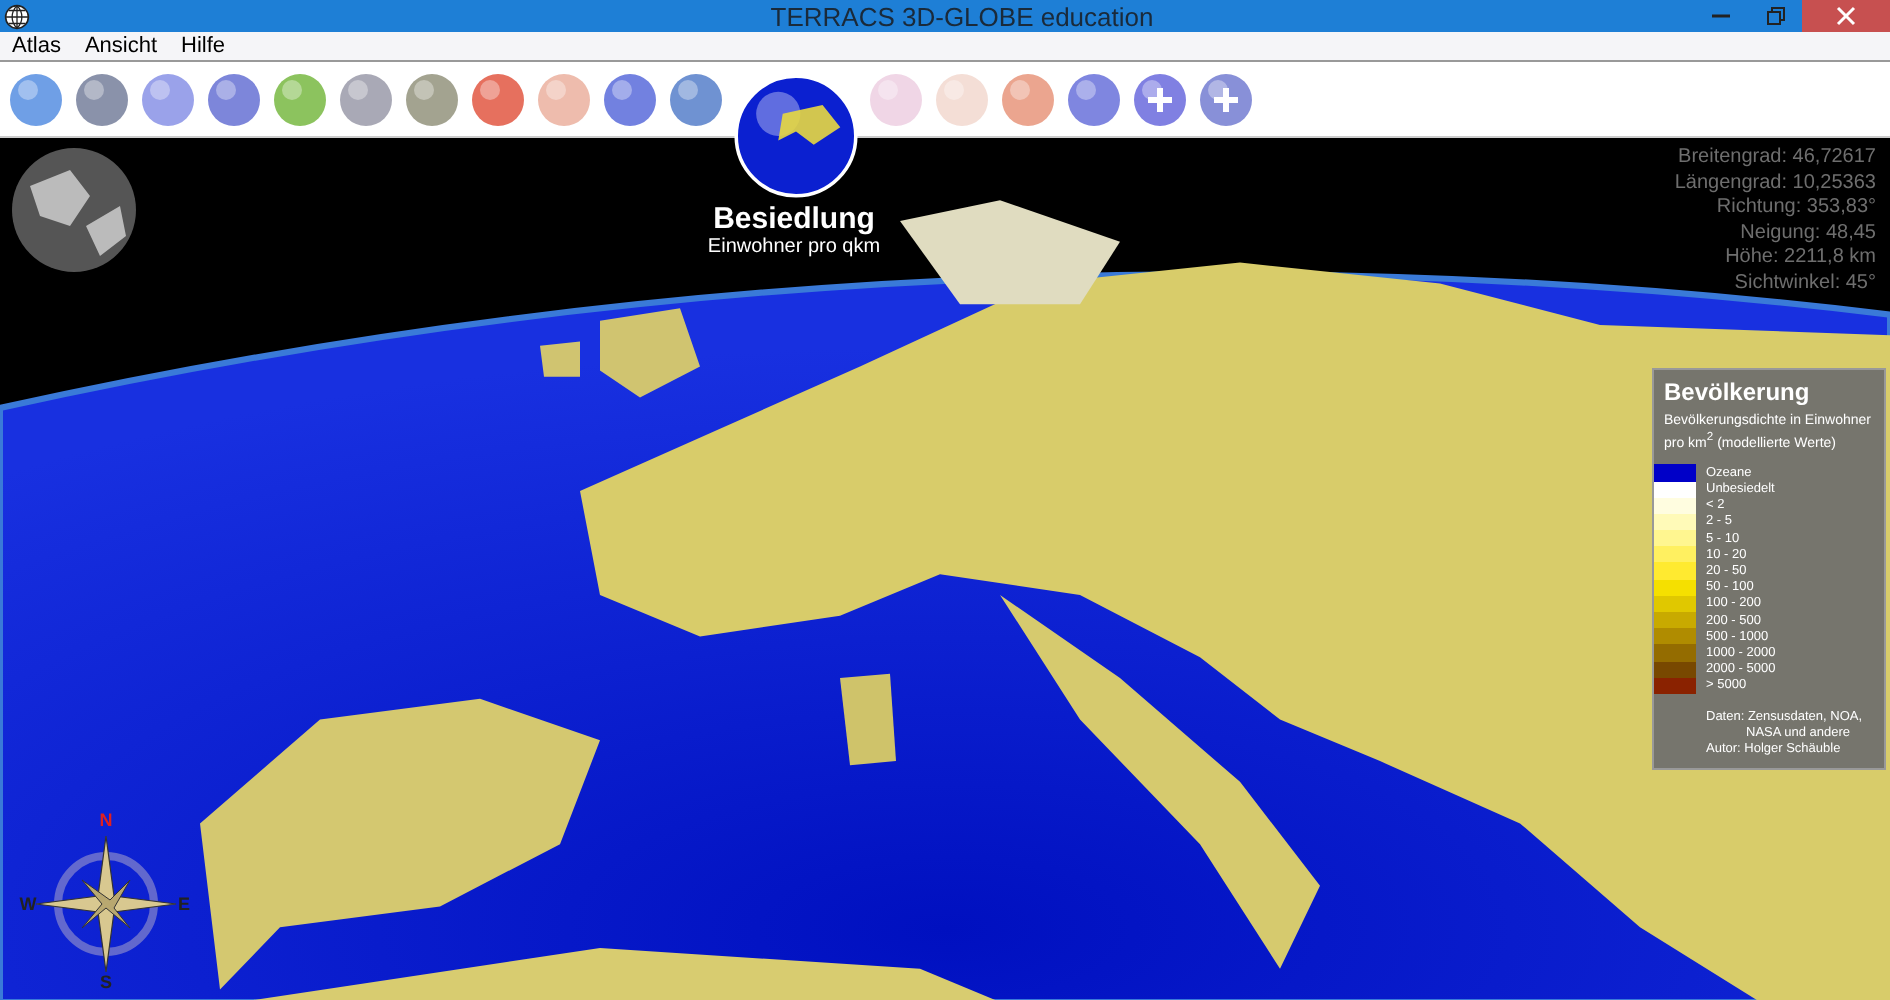 The height and width of the screenshot is (1000, 1890). Describe the element at coordinates (1775, 16) in the screenshot. I see `restore-icon` at that location.